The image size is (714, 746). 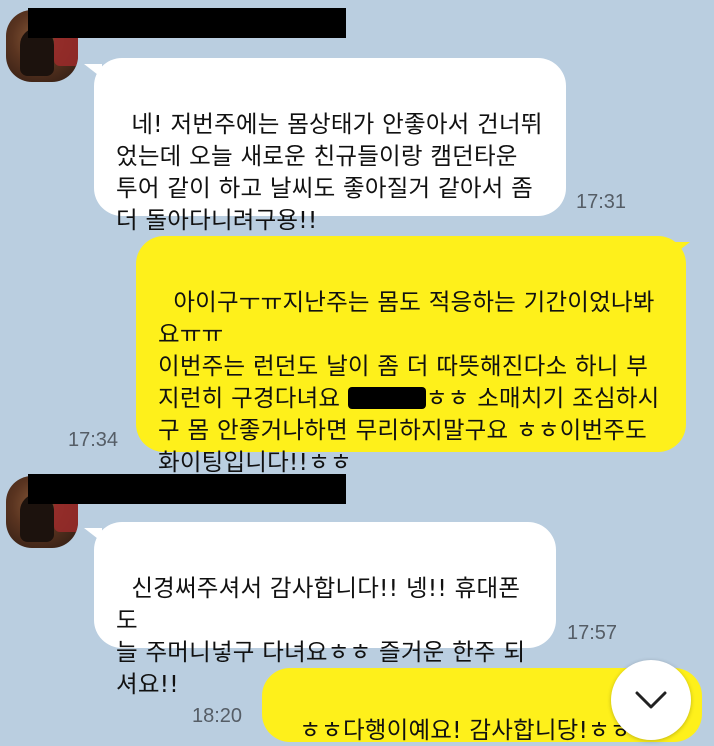 What do you see at coordinates (217, 716) in the screenshot?
I see `message-timestamp: 18:20` at bounding box center [217, 716].